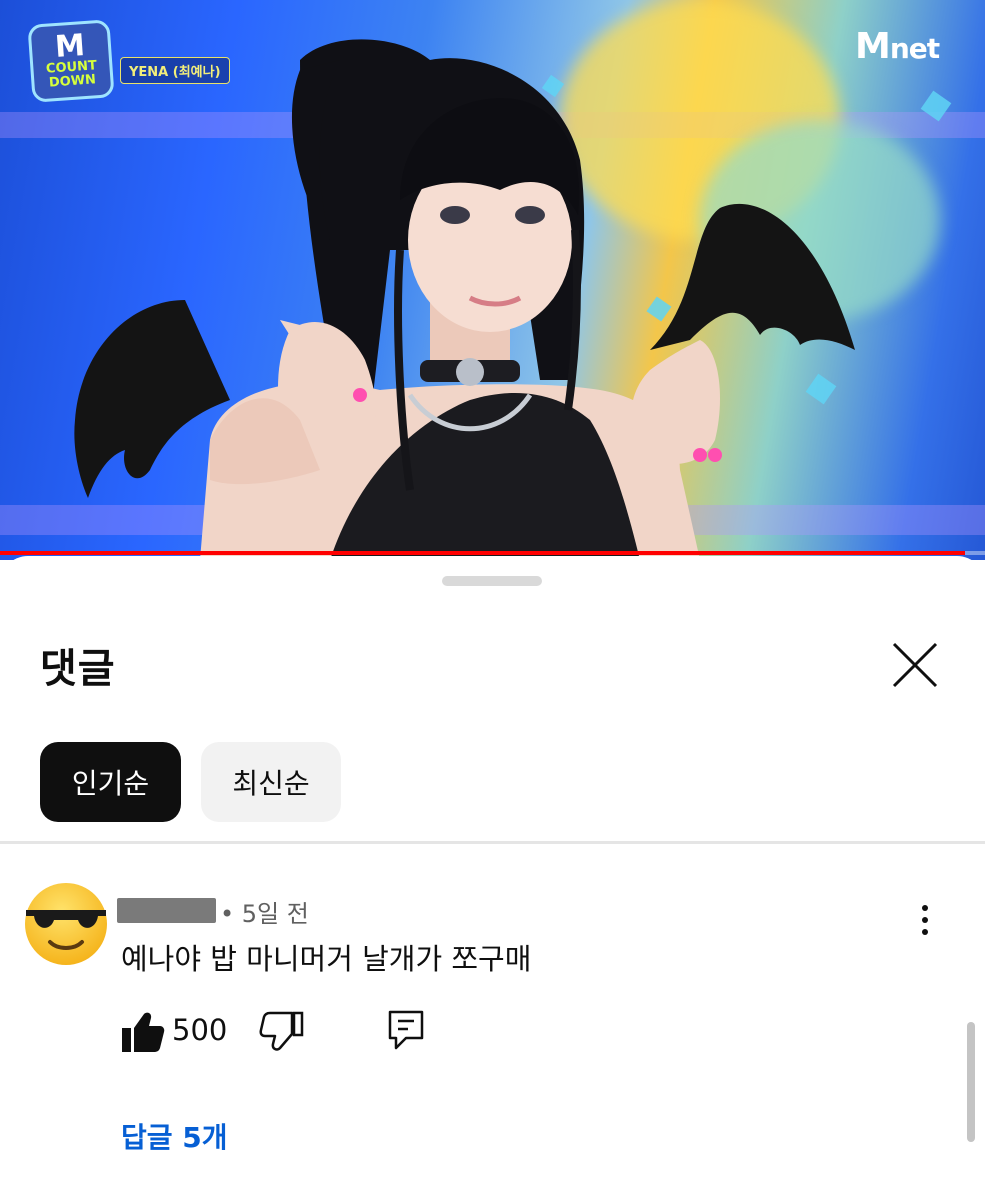 This screenshot has width=985, height=1200. What do you see at coordinates (492, 581) in the screenshot?
I see `drag-handle` at bounding box center [492, 581].